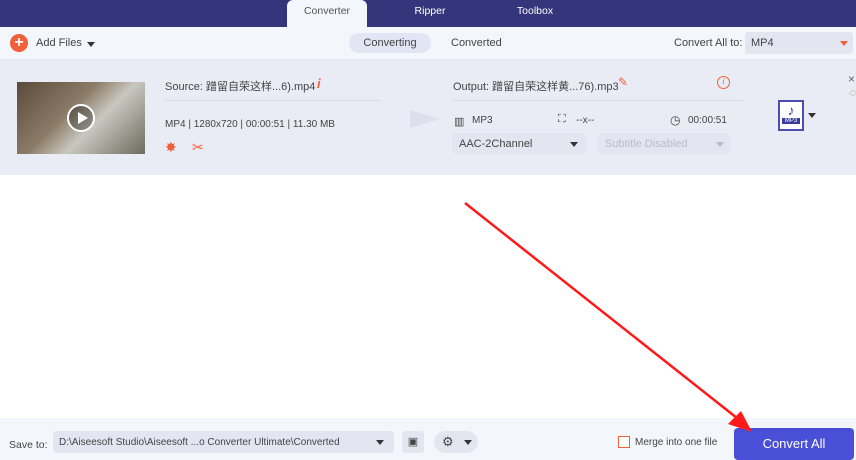 Image resolution: width=856 pixels, height=460 pixels. Describe the element at coordinates (215, 124) in the screenshot. I see `source-resolution: 1280x720` at that location.